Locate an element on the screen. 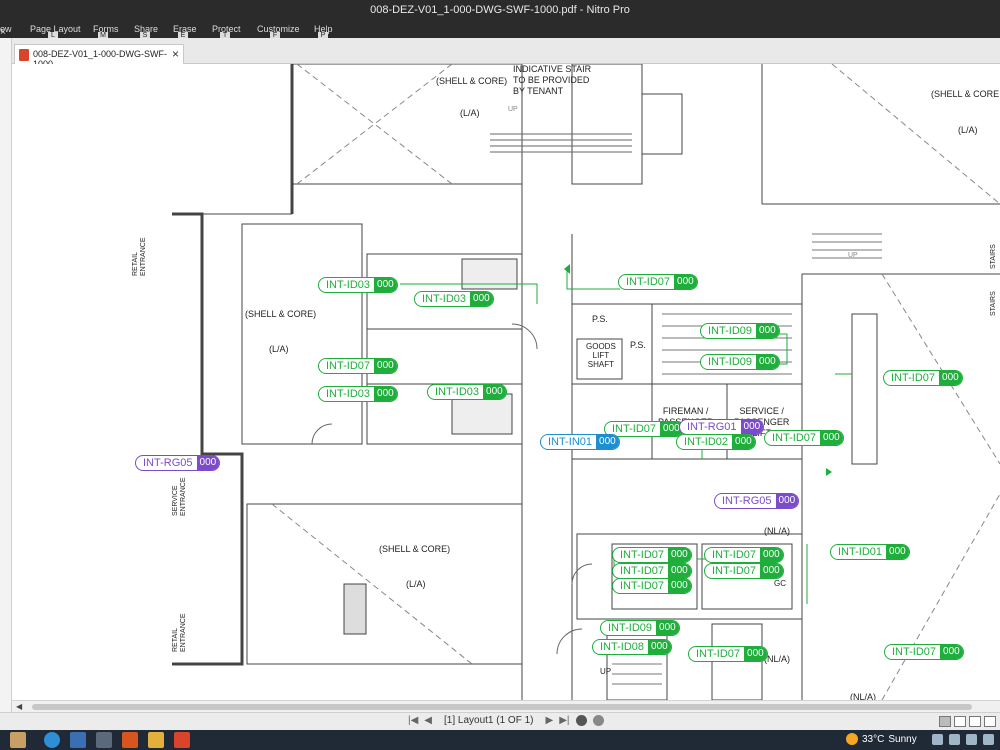 This screenshot has width=1000, height=750. scroll-left-icon: ◀ is located at coordinates (19, 706).